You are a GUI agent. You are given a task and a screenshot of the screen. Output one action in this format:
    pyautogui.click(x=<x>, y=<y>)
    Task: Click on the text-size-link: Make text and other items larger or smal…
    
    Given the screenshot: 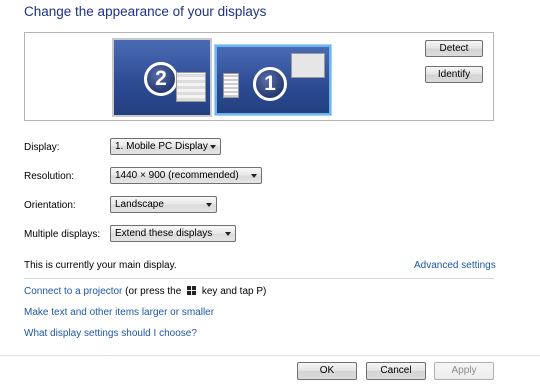 What is the action you would take?
    pyautogui.click(x=119, y=312)
    